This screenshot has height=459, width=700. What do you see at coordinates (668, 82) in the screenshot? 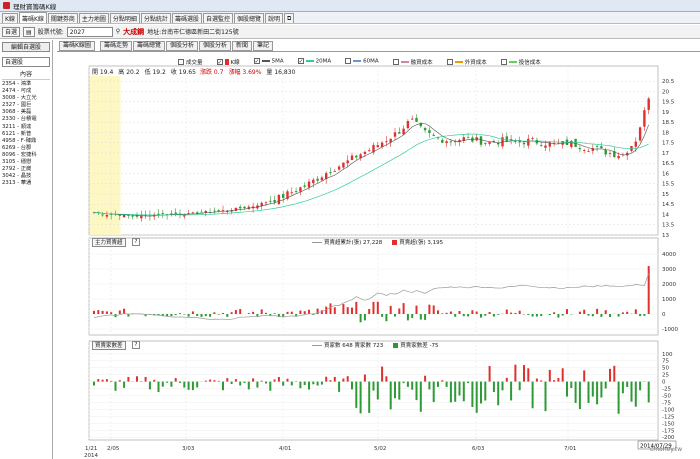
I see `price-tick-label: 20.5` at bounding box center [668, 82].